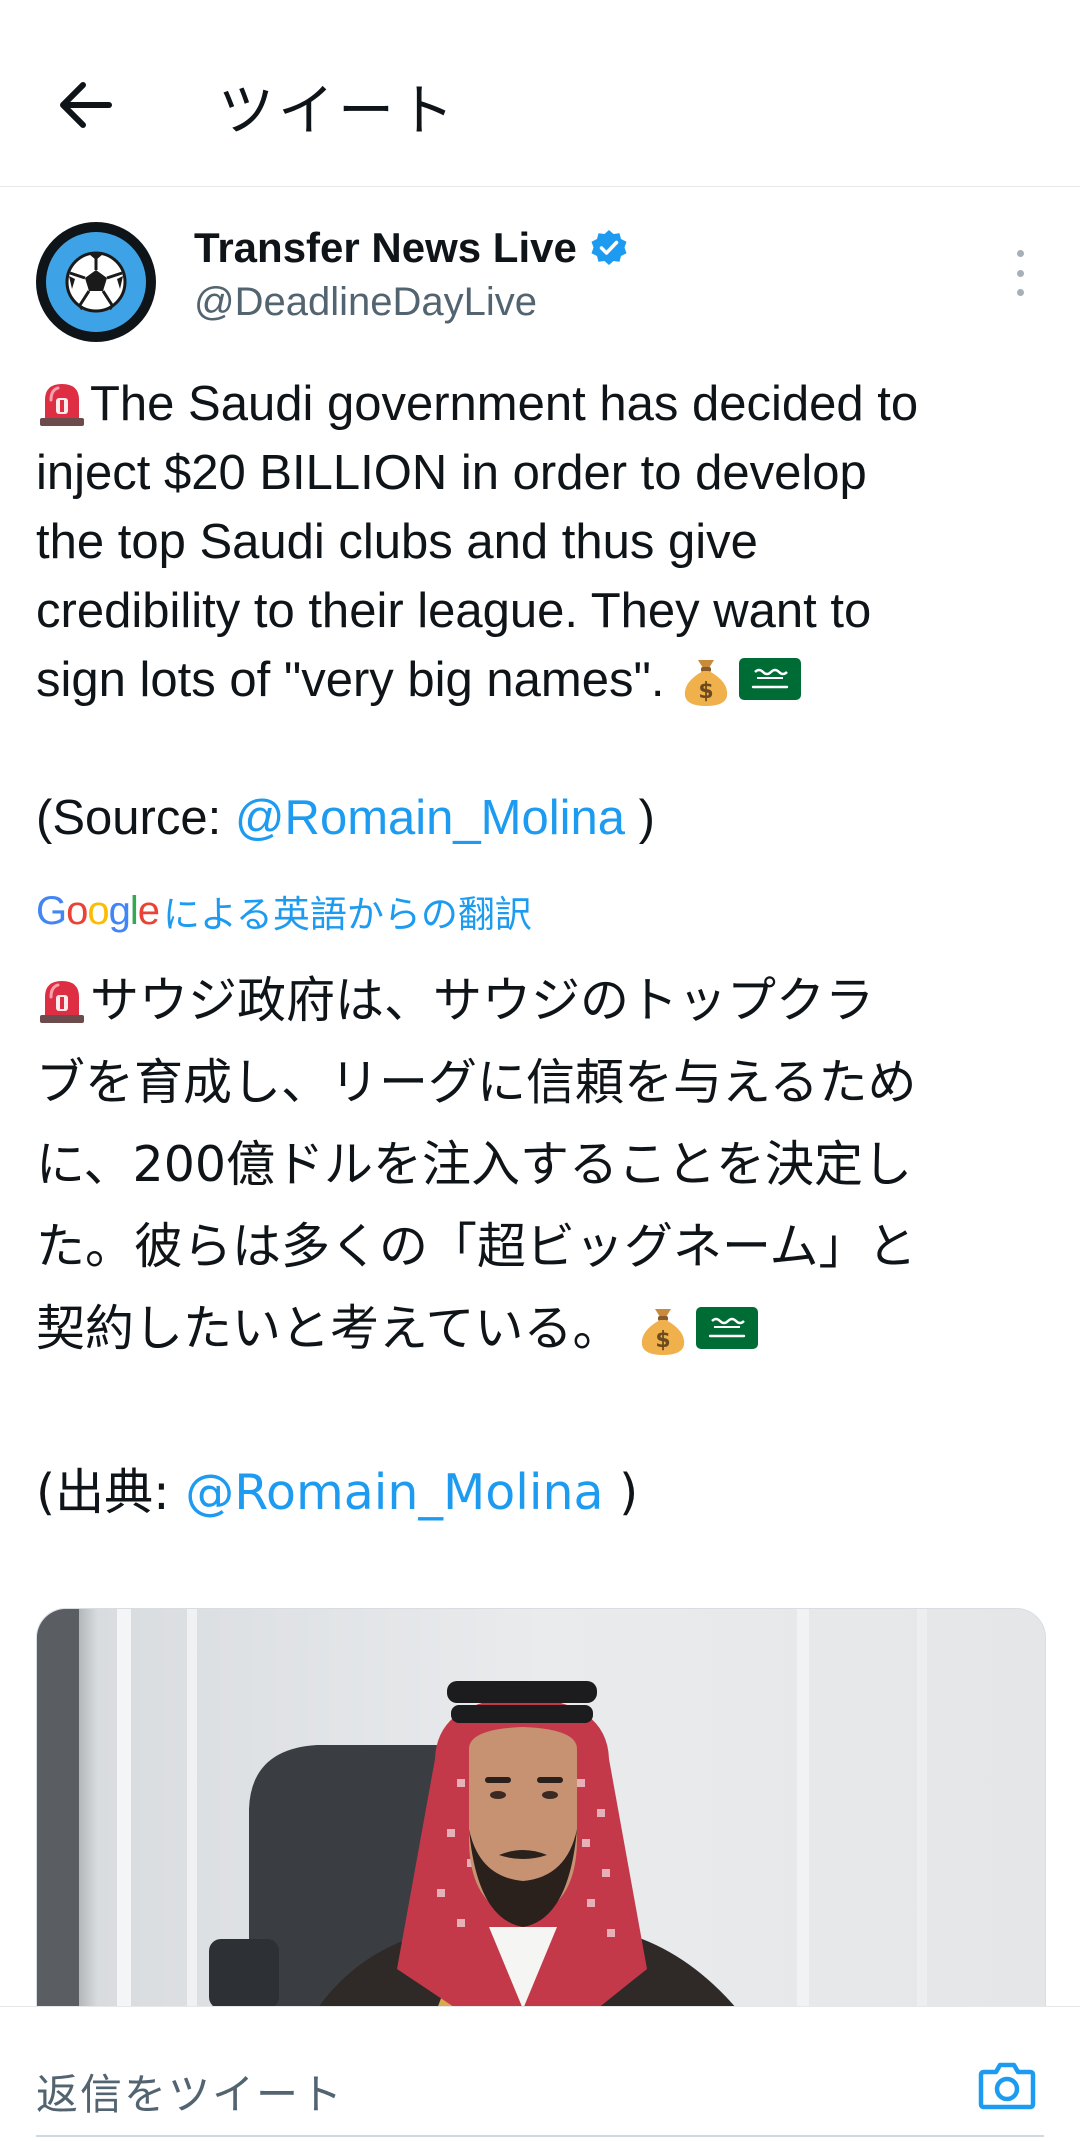 This screenshot has height=2141, width=1080. I want to click on arrow-left-icon, so click(86, 105).